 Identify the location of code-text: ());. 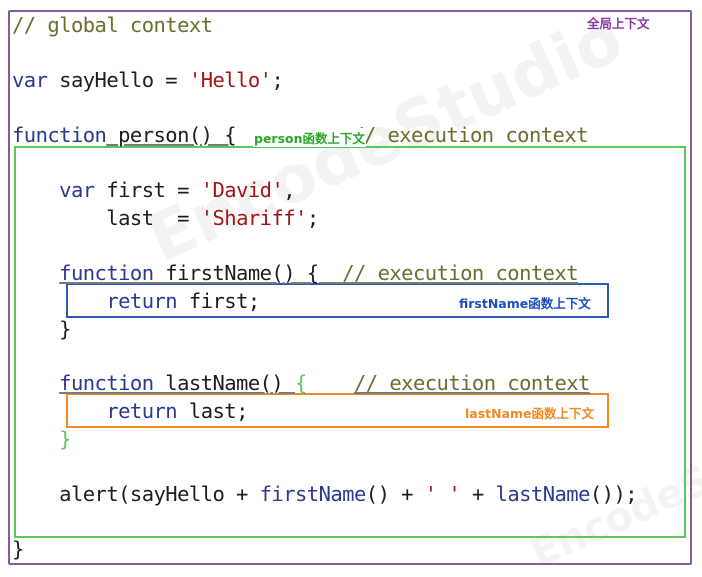
(613, 494).